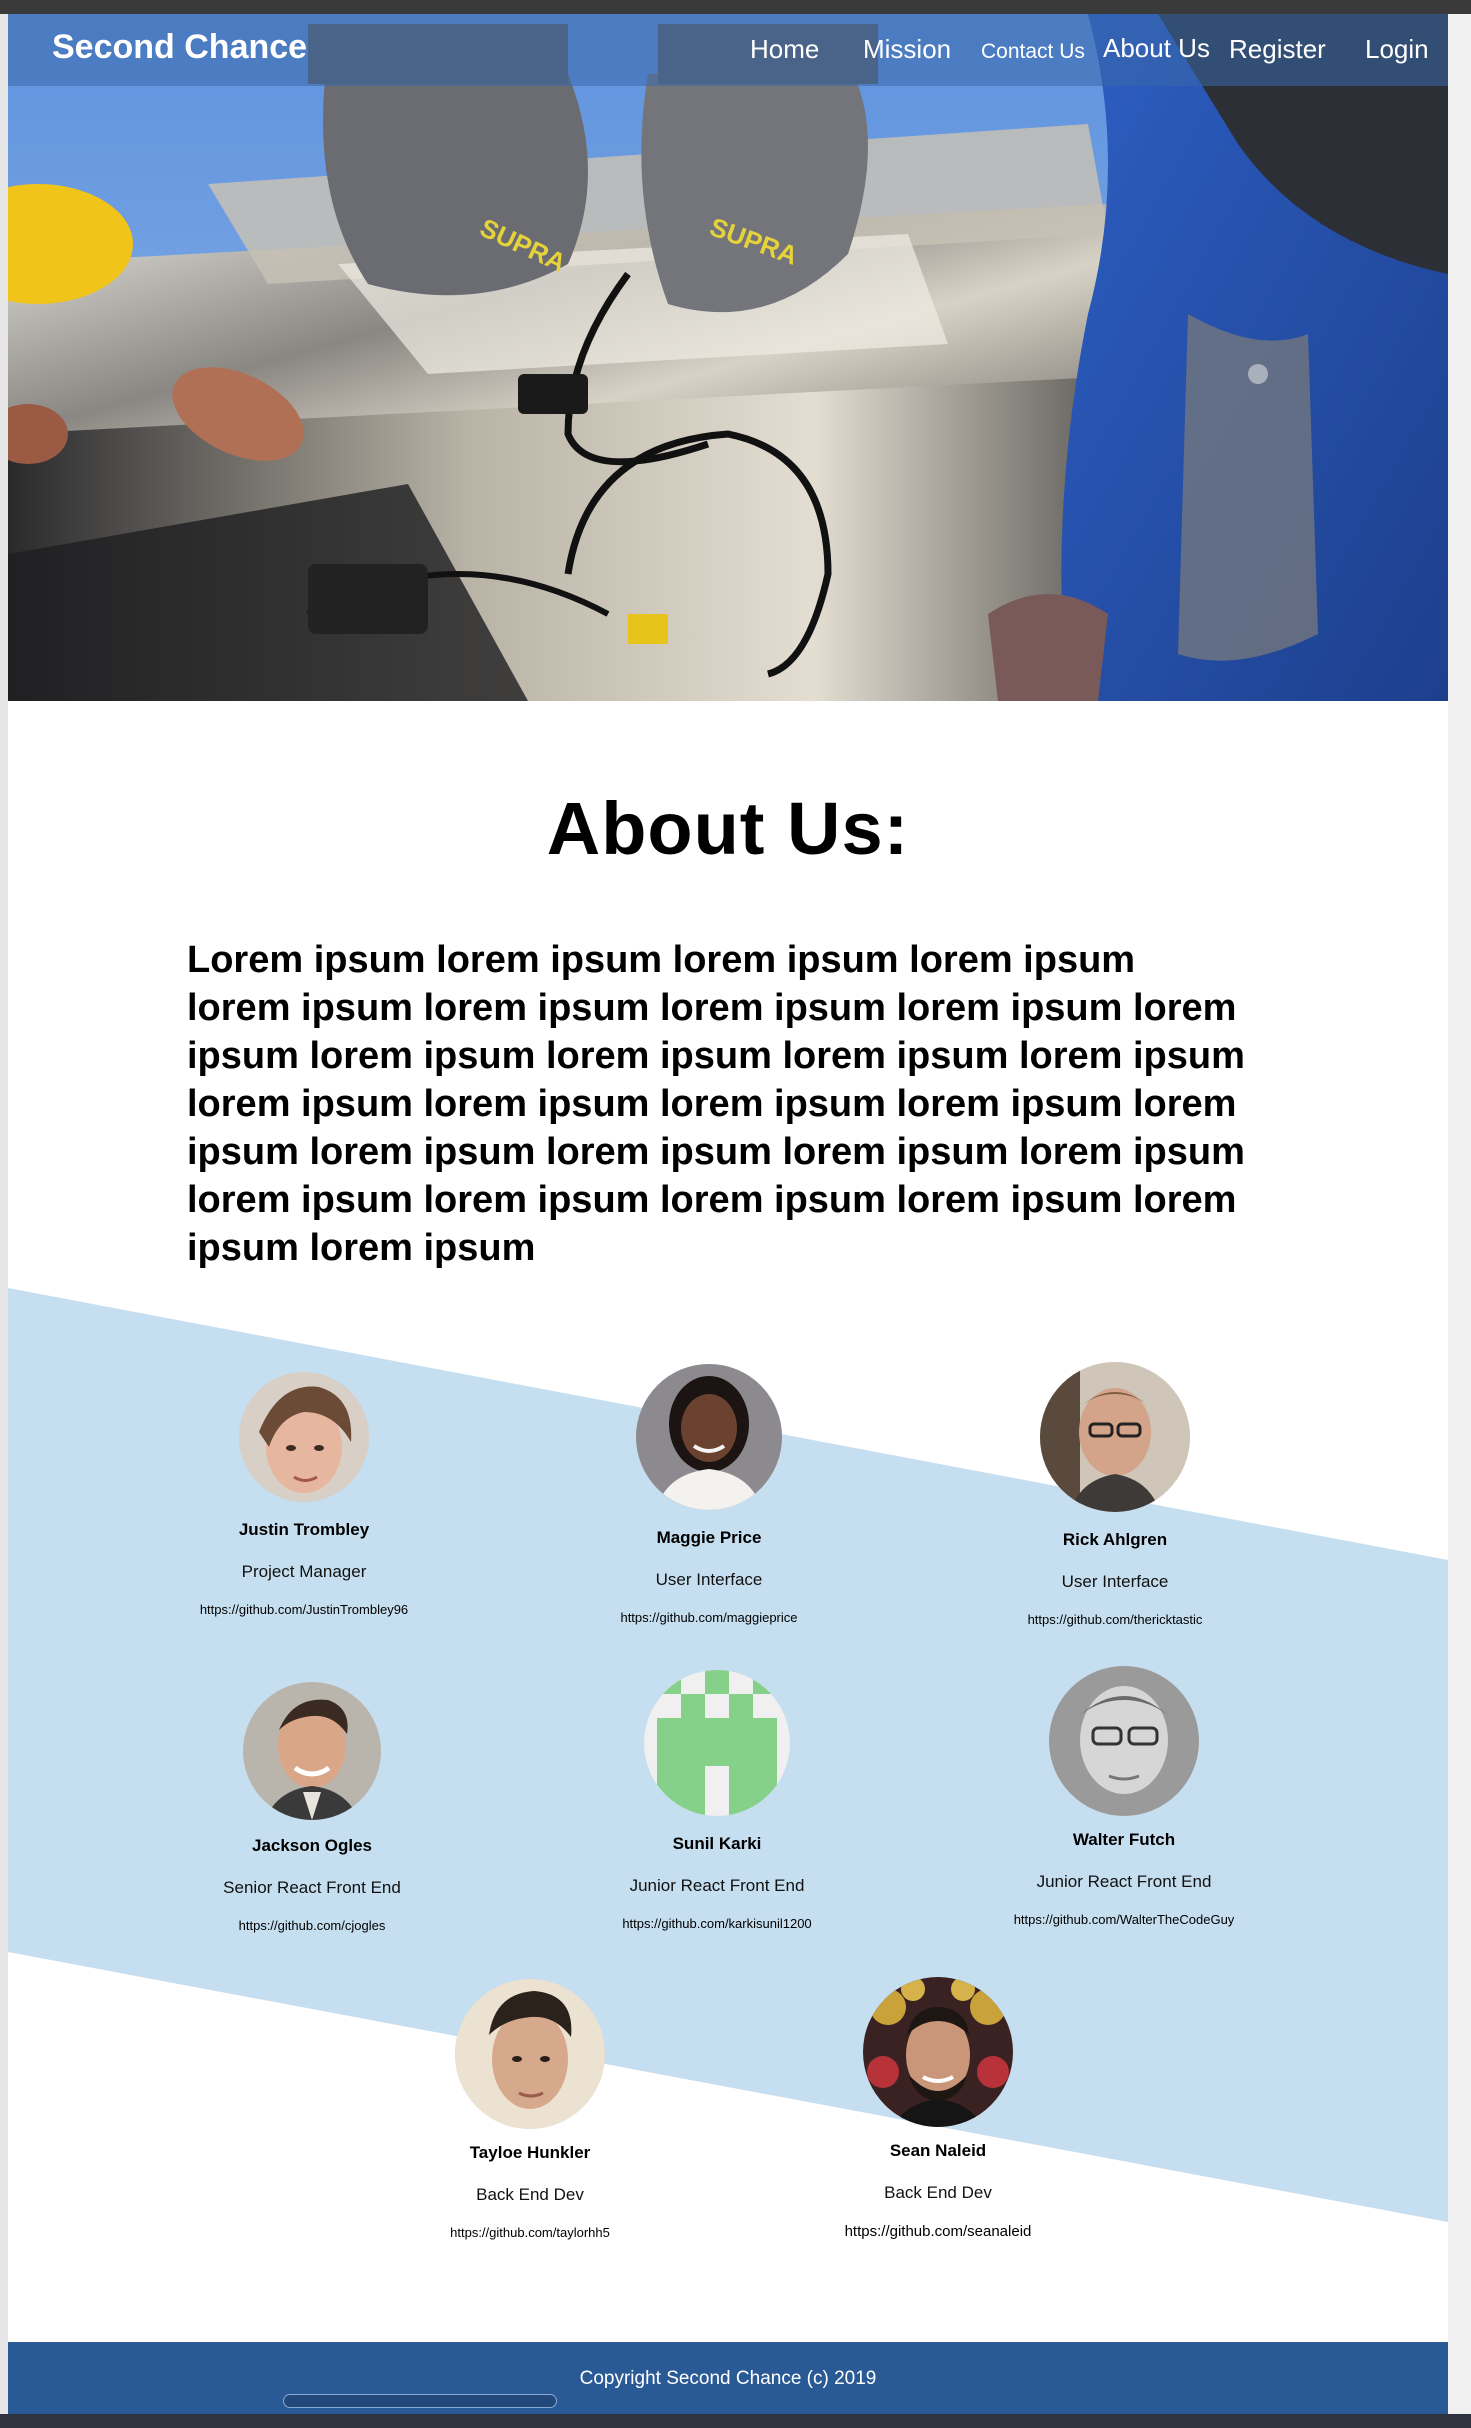 The height and width of the screenshot is (2428, 1471). Describe the element at coordinates (304, 1571) in the screenshot. I see `member-role: Project Manager` at that location.